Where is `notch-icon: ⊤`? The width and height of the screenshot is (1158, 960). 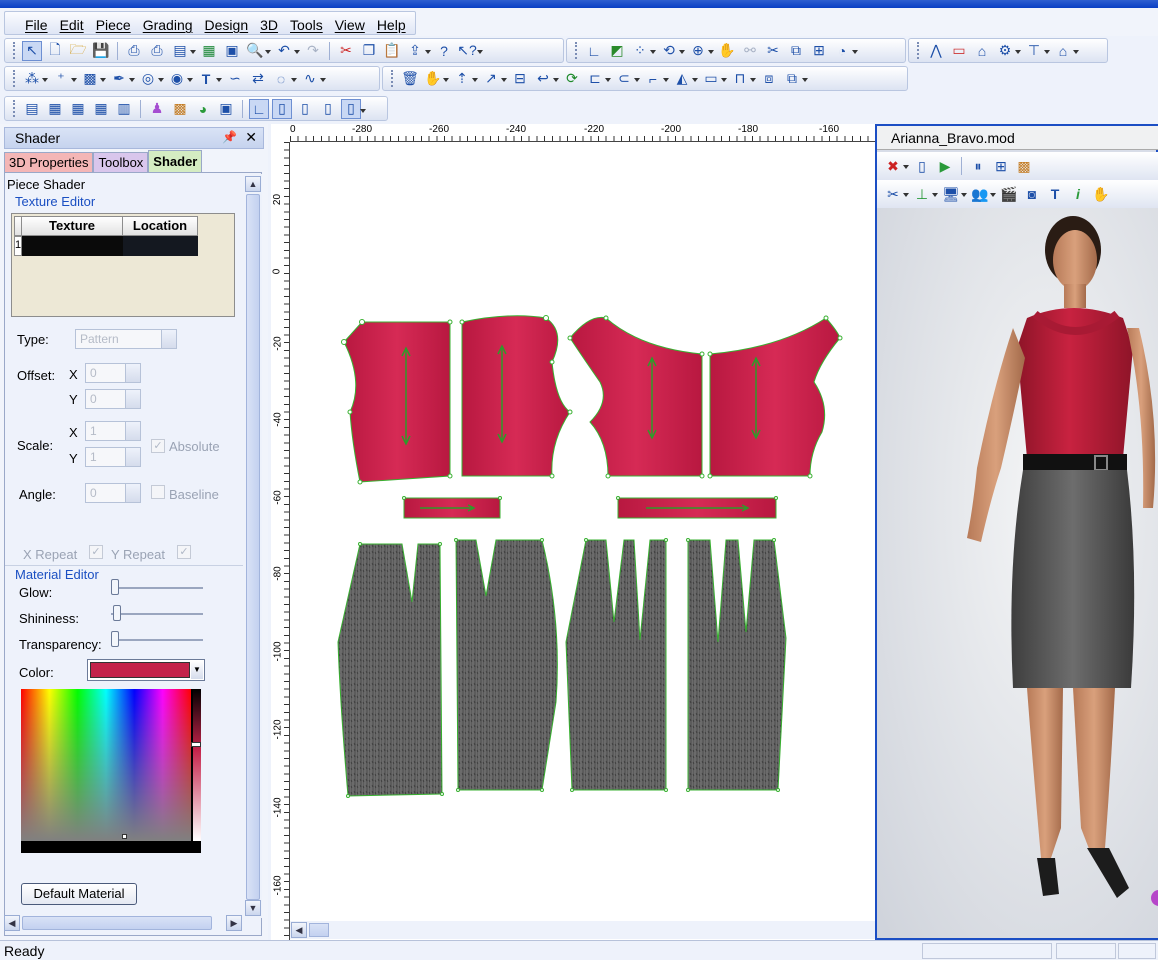
notch-icon: ⊤ is located at coordinates (1037, 51).